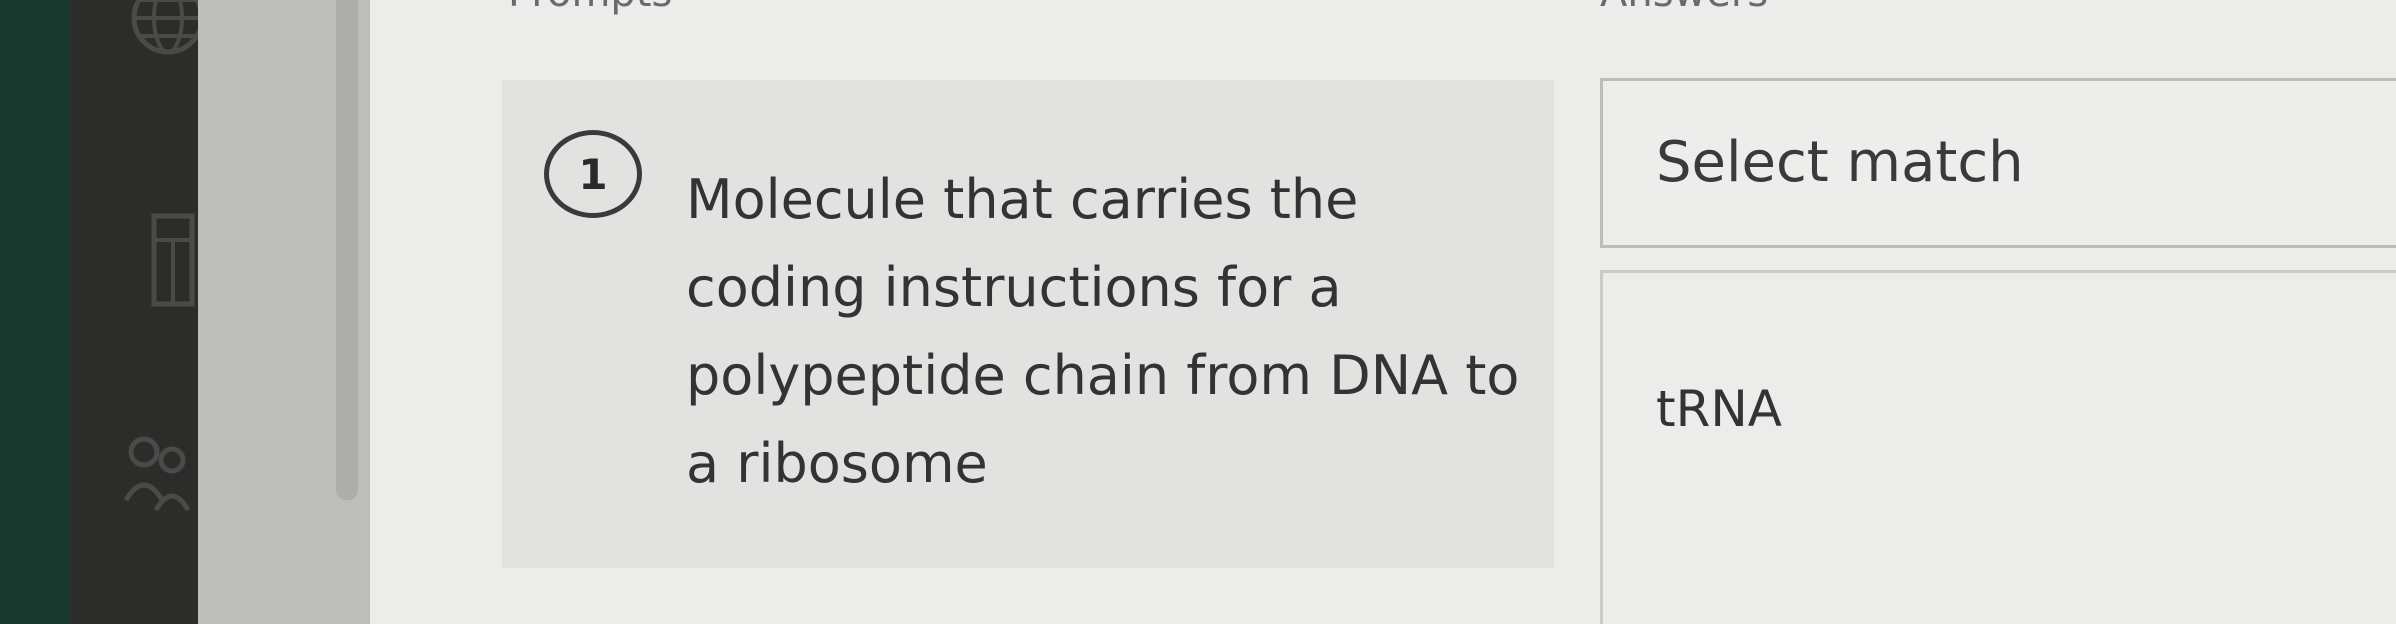 The height and width of the screenshot is (624, 2396). What do you see at coordinates (590, 8) in the screenshot?
I see `prompts-column-header: Prompts` at bounding box center [590, 8].